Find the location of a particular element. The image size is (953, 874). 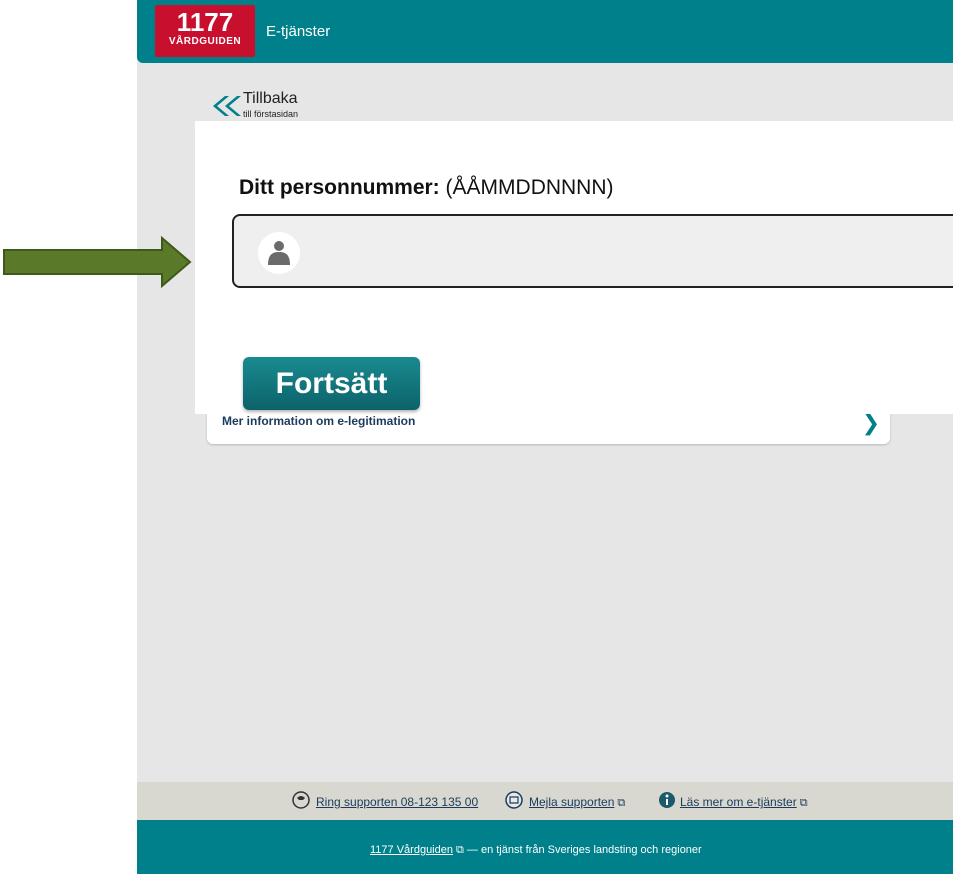

double-chevron-left-icon is located at coordinates (227, 106).